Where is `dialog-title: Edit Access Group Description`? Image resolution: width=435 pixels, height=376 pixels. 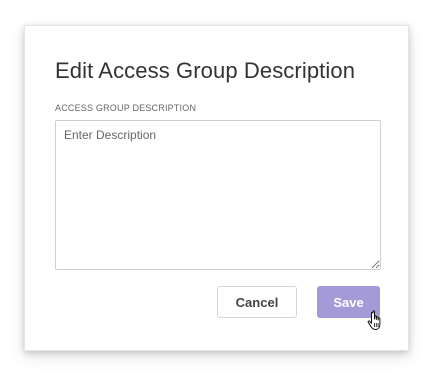
dialog-title: Edit Access Group Description is located at coordinates (205, 70).